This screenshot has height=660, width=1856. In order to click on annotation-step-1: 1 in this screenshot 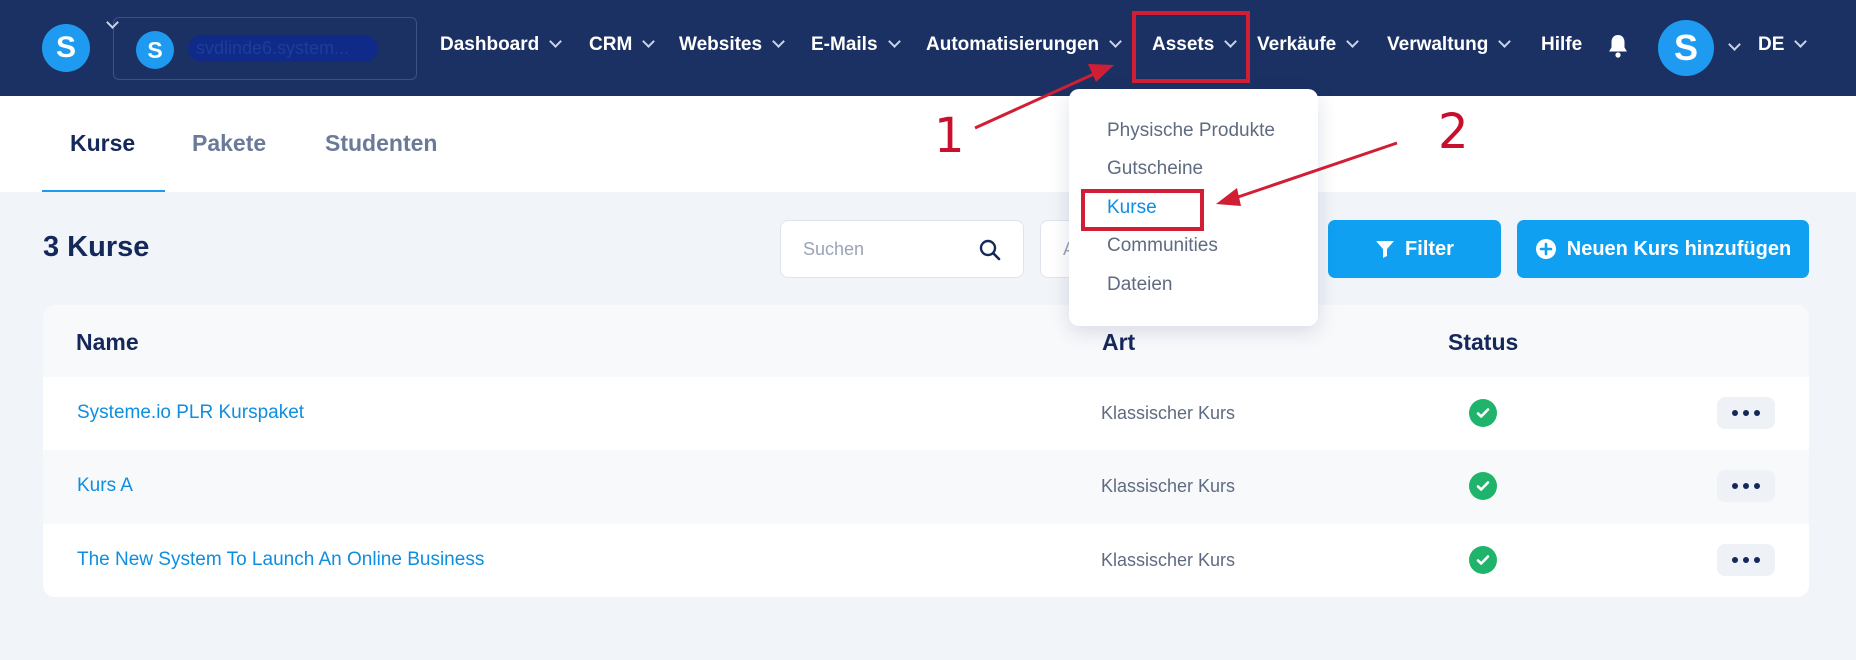, I will do `click(949, 136)`.